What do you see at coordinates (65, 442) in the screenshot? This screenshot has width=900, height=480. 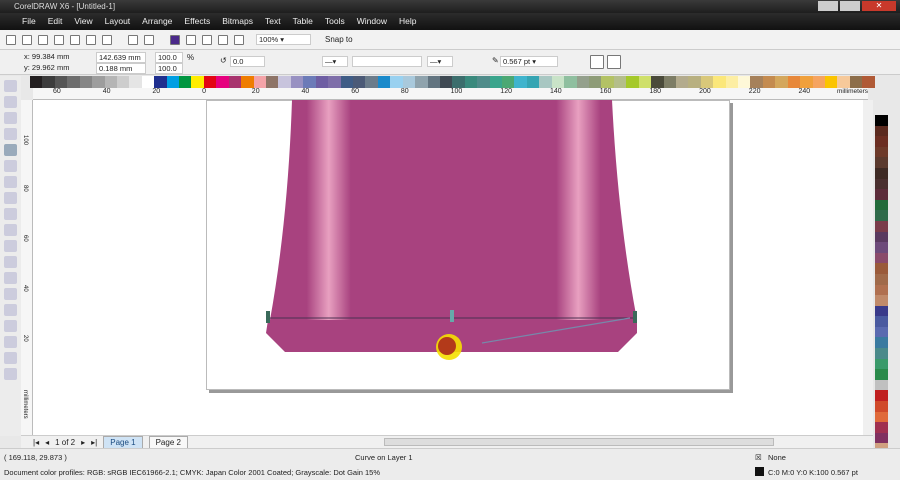 I see `page-counter: 1 of 2` at bounding box center [65, 442].